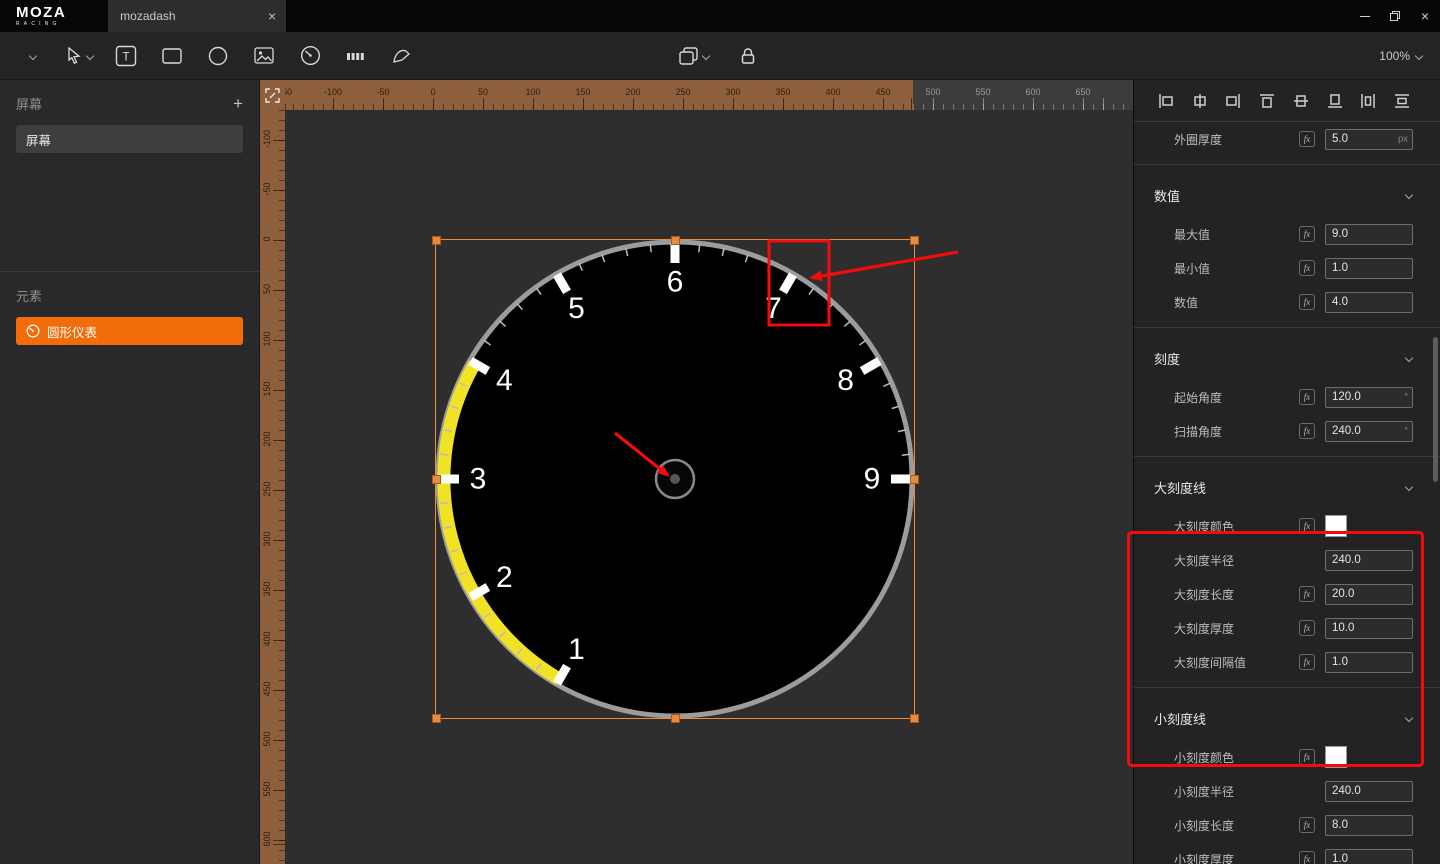  I want to click on section-divider, so click(1287, 456).